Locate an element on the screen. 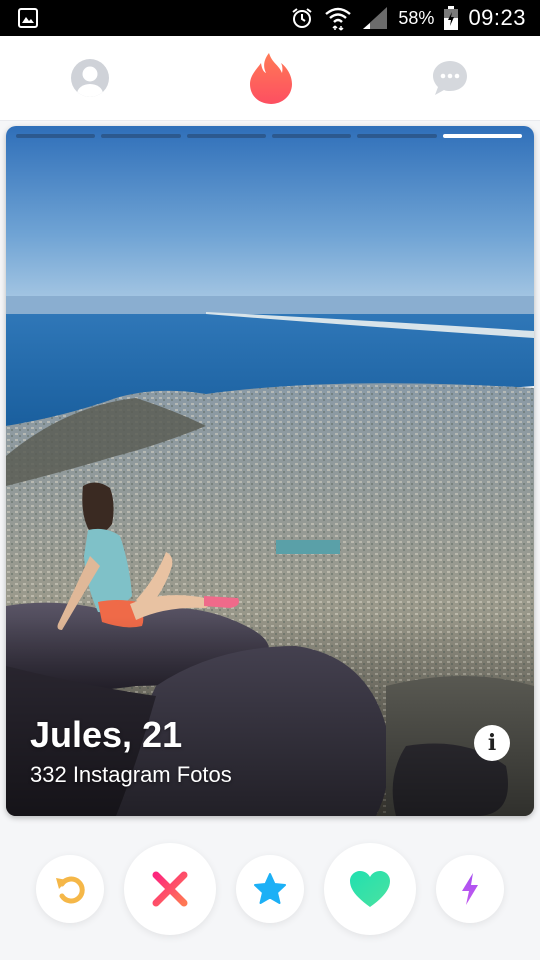  image-notification-icon is located at coordinates (28, 18).